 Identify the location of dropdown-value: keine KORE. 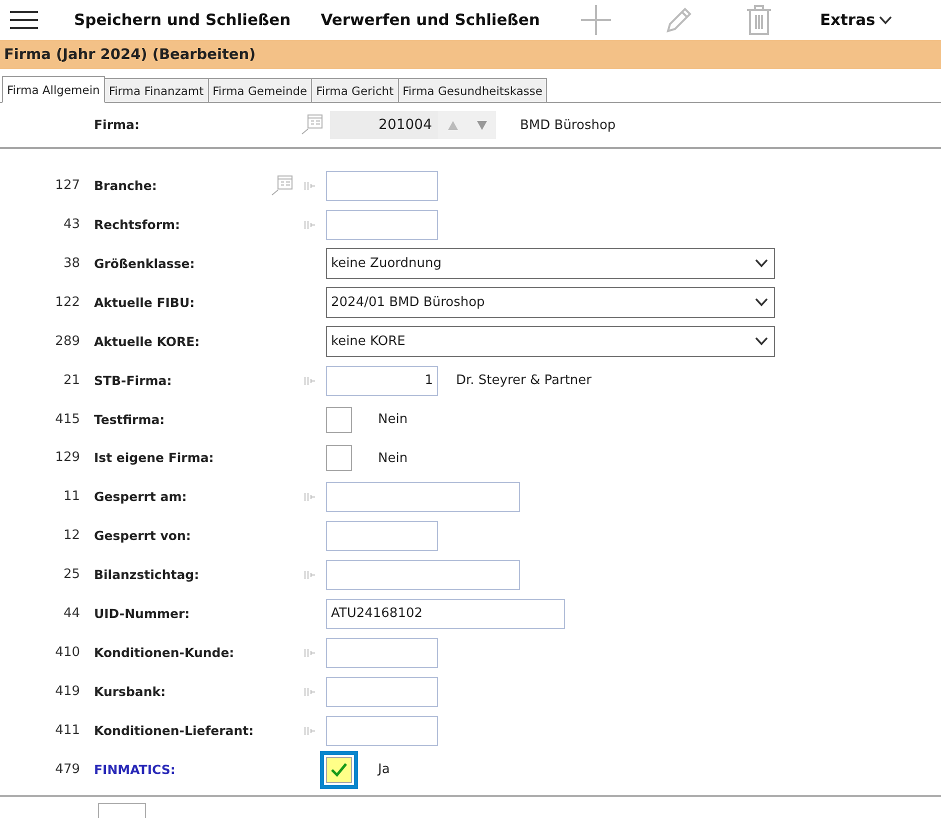
(368, 342).